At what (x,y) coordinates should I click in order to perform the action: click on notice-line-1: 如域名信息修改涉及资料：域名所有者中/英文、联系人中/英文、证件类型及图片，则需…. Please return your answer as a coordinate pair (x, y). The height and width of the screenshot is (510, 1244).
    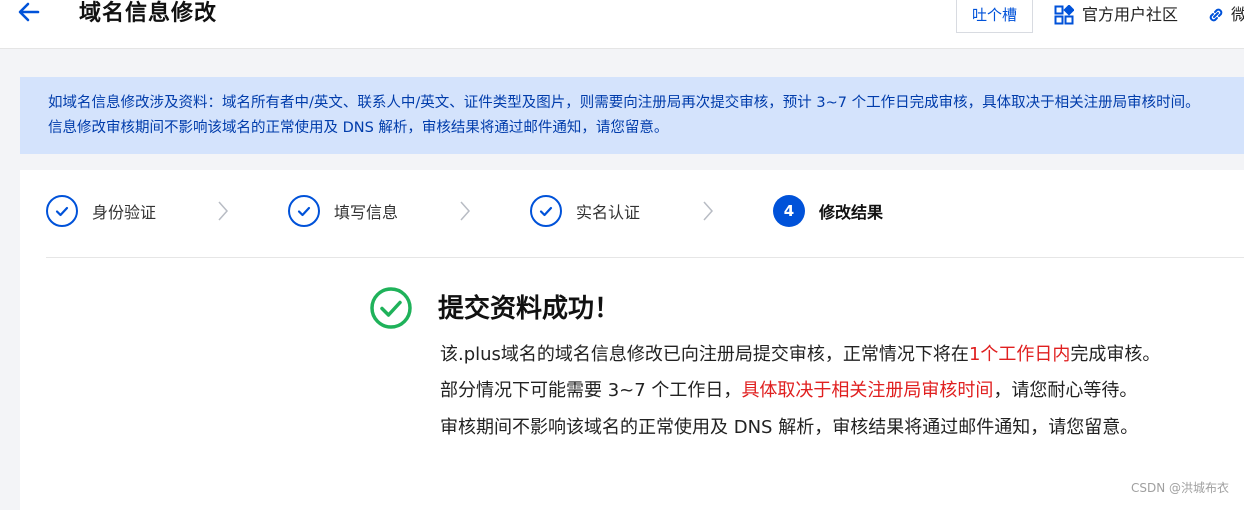
    Looking at the image, I should click on (624, 103).